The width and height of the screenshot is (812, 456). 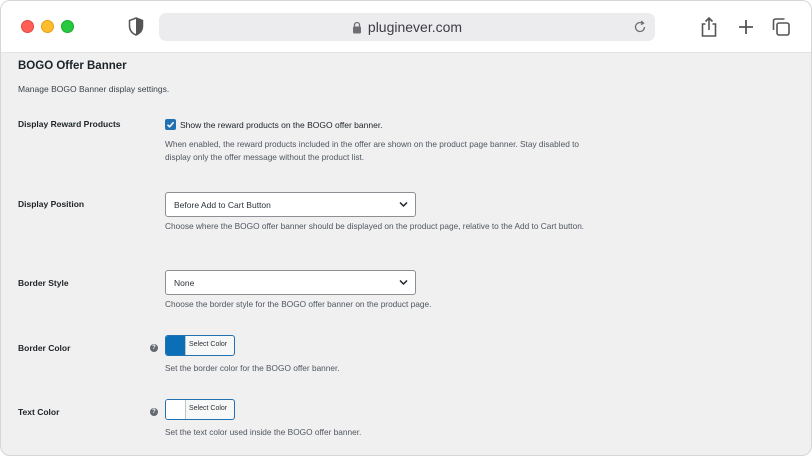 I want to click on reload-icon, so click(x=640, y=27).